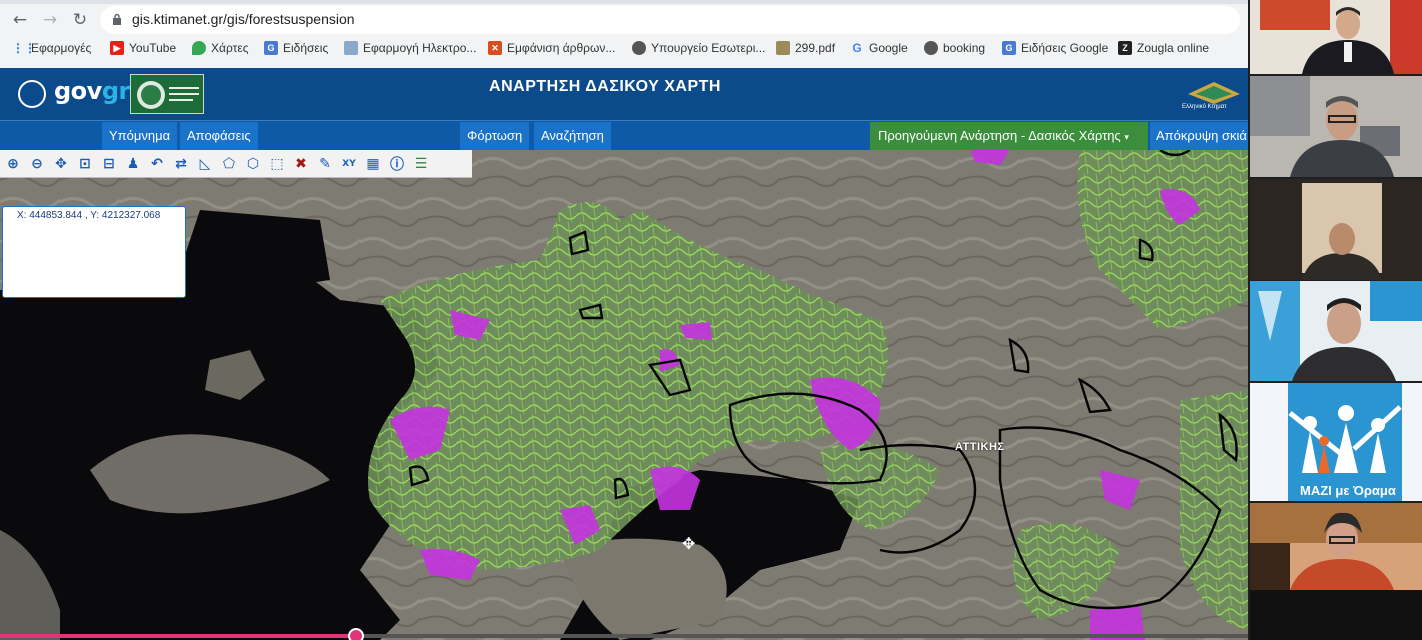 Image resolution: width=1422 pixels, height=640 pixels. Describe the element at coordinates (373, 164) in the screenshot. I see `table-icon: ▦` at that location.